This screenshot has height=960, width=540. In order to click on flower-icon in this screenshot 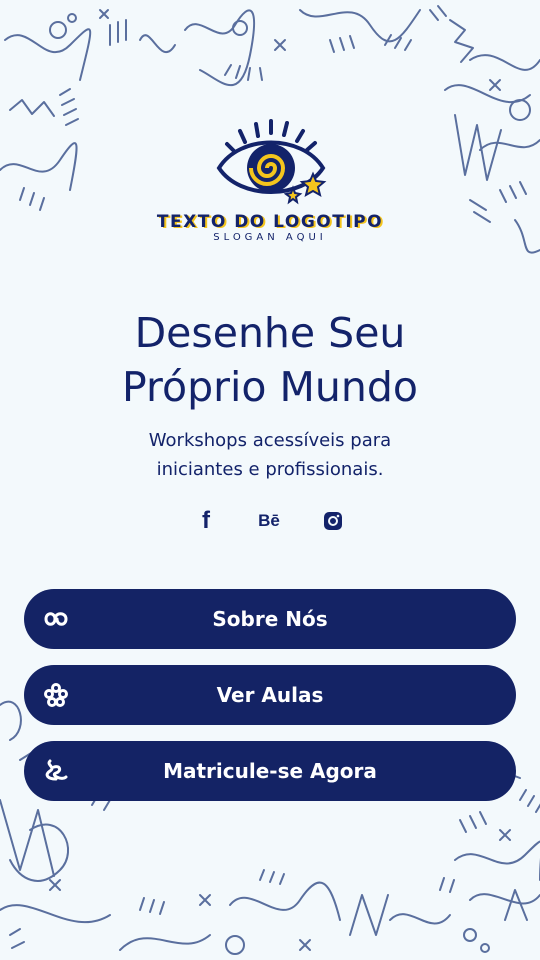, I will do `click(56, 695)`.